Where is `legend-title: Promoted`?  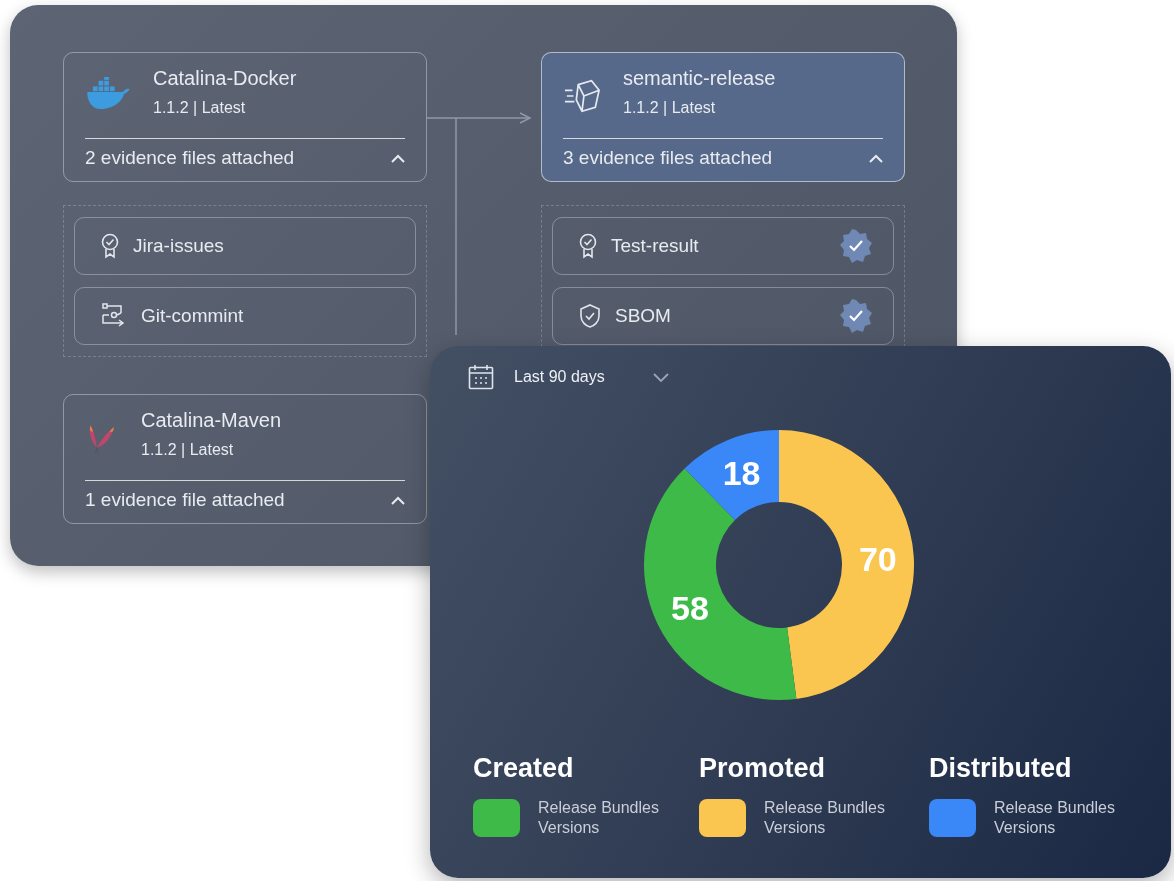
legend-title: Promoted is located at coordinates (762, 768).